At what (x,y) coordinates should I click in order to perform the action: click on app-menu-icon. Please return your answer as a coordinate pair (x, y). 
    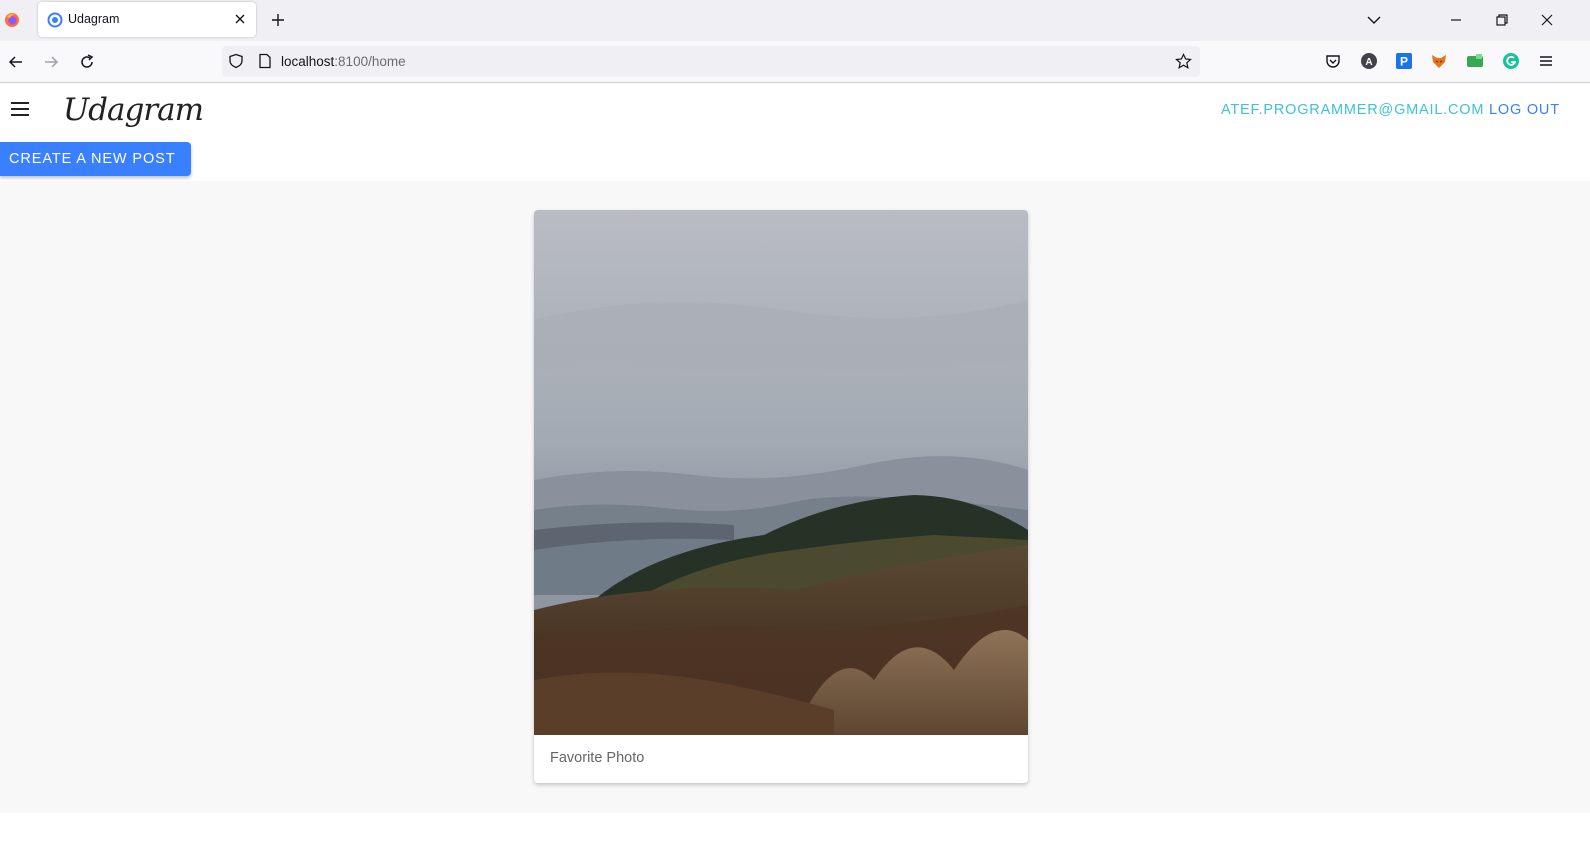
    Looking at the image, I should click on (1546, 61).